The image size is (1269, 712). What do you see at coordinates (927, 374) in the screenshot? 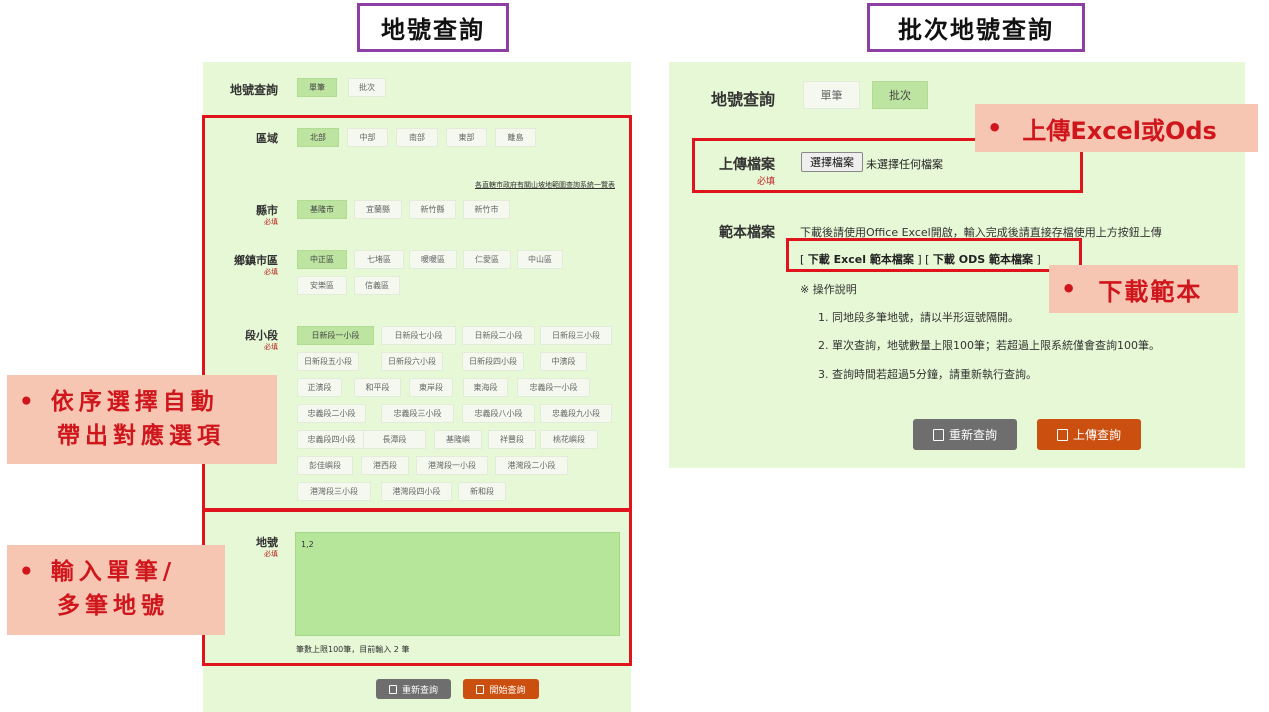
I see `instruction-3: 3. 查詢時間若超過5分鐘，請重新執行查詢。` at bounding box center [927, 374].